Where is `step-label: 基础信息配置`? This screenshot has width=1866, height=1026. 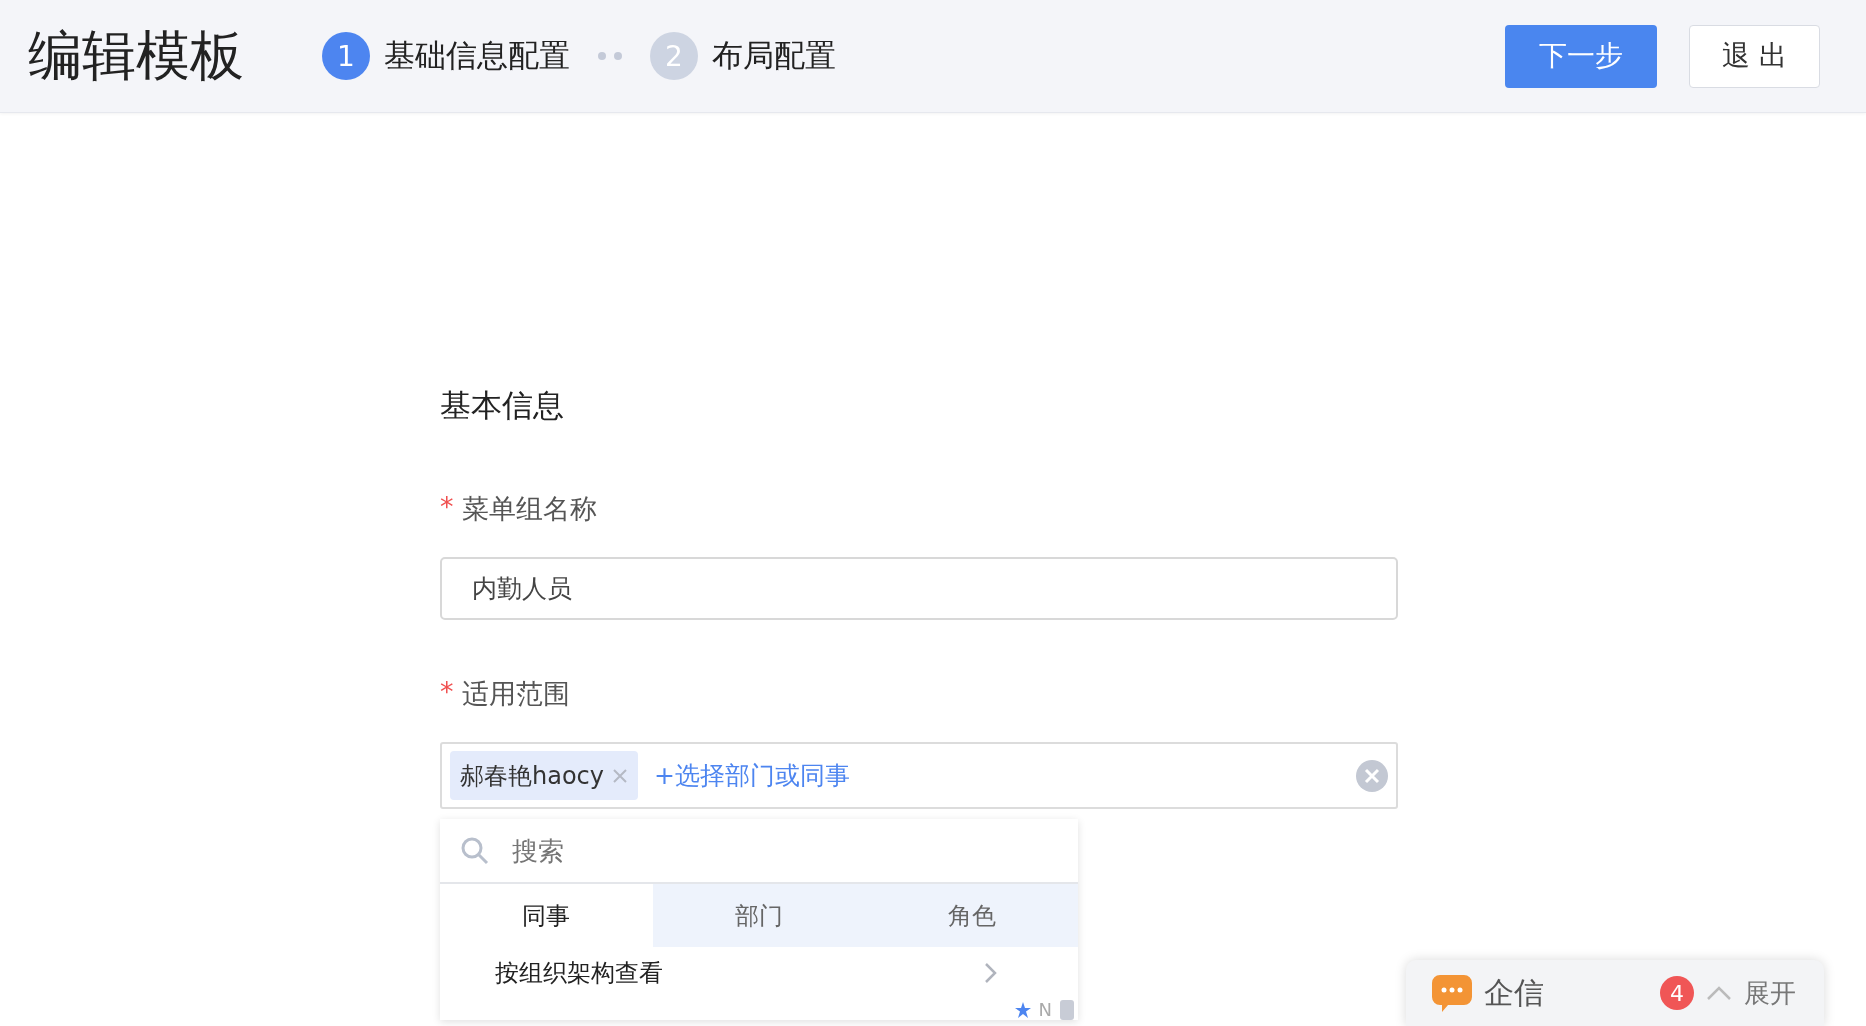 step-label: 基础信息配置 is located at coordinates (477, 55).